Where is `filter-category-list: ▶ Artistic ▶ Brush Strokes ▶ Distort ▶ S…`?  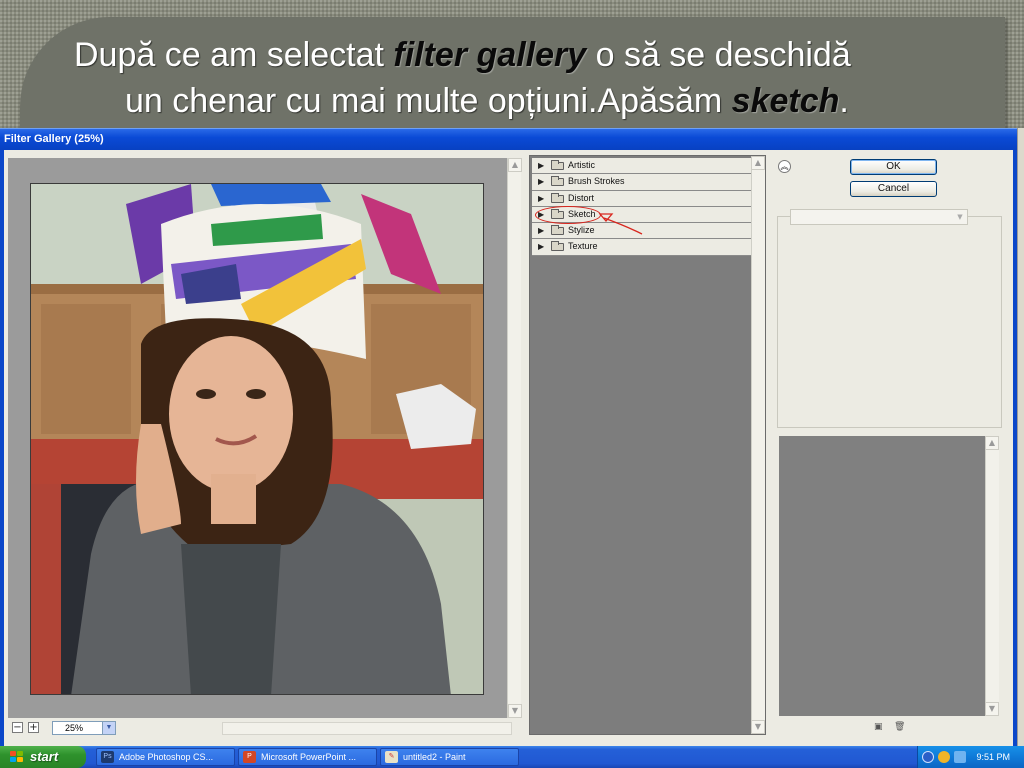 filter-category-list: ▶ Artistic ▶ Brush Strokes ▶ Distort ▶ S… is located at coordinates (641, 207).